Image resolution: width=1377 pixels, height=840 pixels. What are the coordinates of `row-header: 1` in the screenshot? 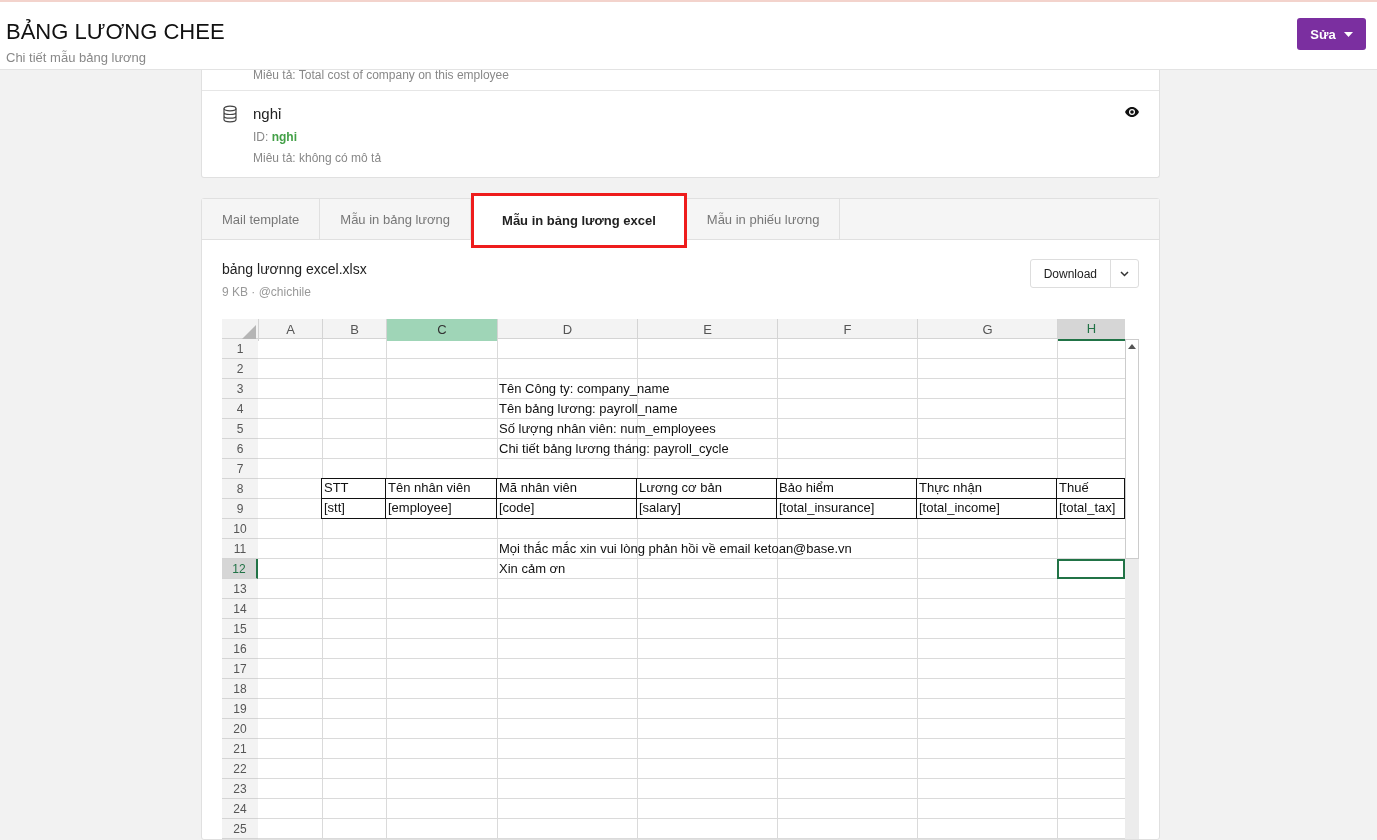 It's located at (240, 349).